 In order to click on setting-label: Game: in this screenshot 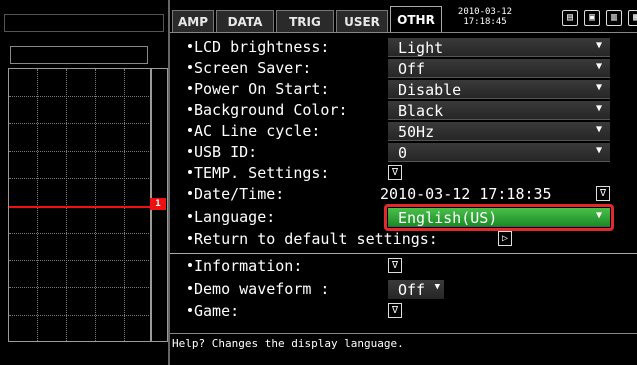, I will do `click(213, 311)`.